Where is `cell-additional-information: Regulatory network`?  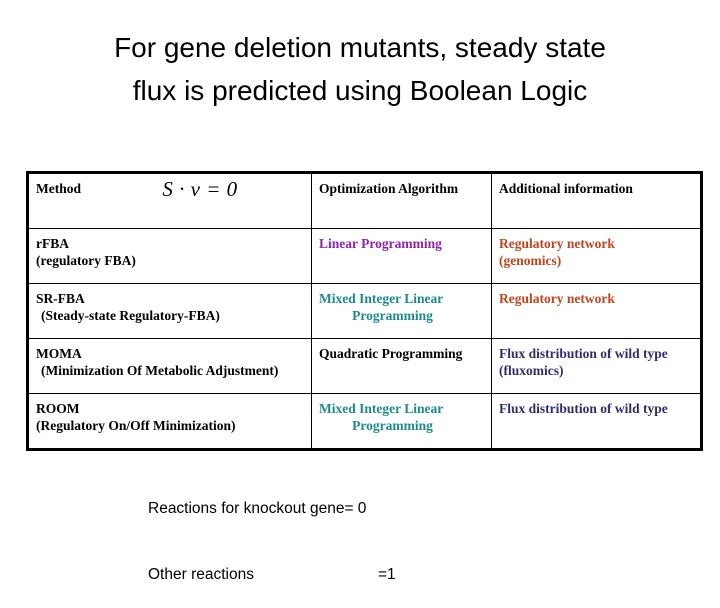
cell-additional-information: Regulatory network is located at coordinates (596, 311).